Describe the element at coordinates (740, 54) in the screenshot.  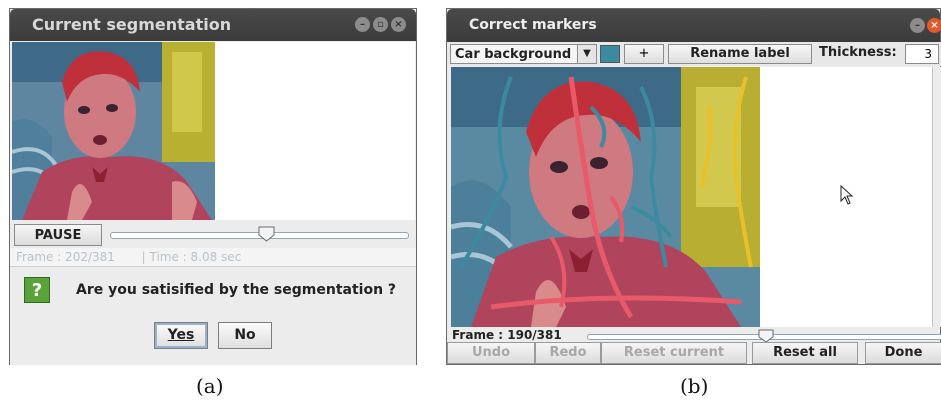
I see `rename-label-button: Rename label` at that location.